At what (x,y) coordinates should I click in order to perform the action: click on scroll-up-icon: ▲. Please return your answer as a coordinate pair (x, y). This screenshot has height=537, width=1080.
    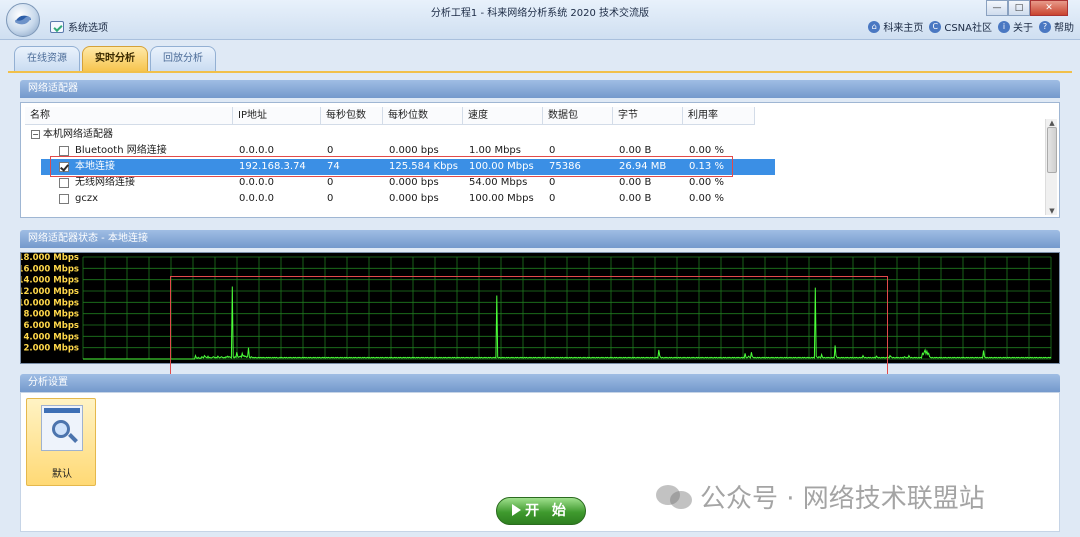
    Looking at the image, I should click on (1052, 123).